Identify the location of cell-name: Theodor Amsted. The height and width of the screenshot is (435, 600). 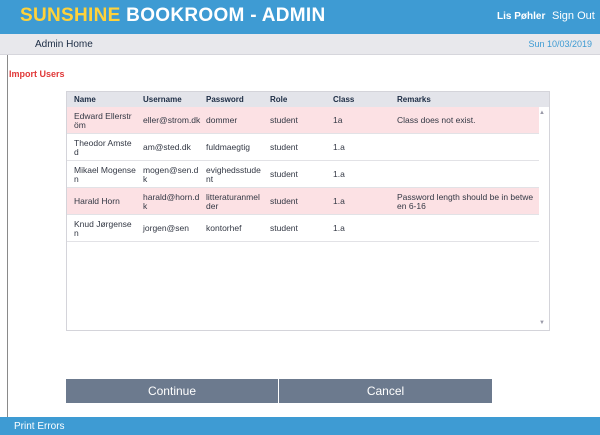
(103, 147).